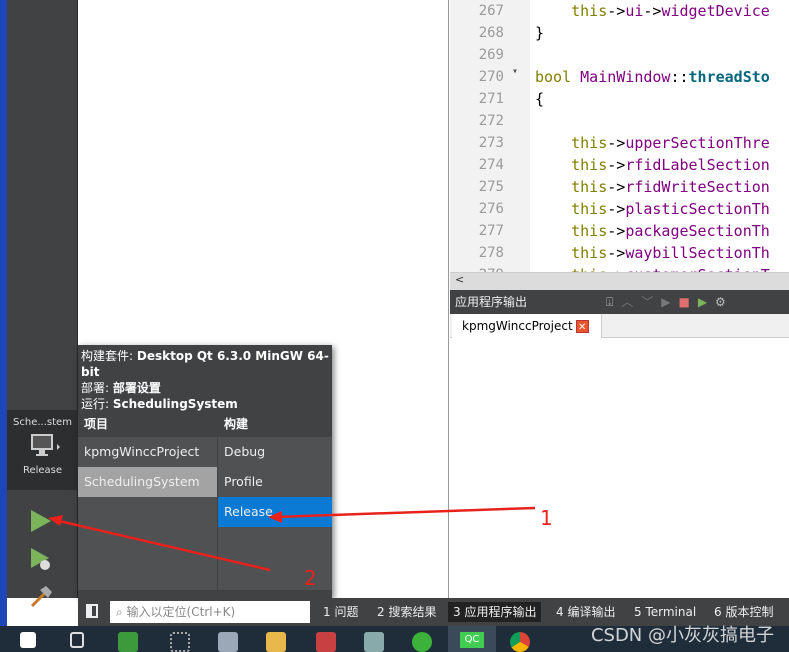 The height and width of the screenshot is (652, 789). Describe the element at coordinates (147, 452) in the screenshot. I see `project-item: kpmgWinccProject` at that location.